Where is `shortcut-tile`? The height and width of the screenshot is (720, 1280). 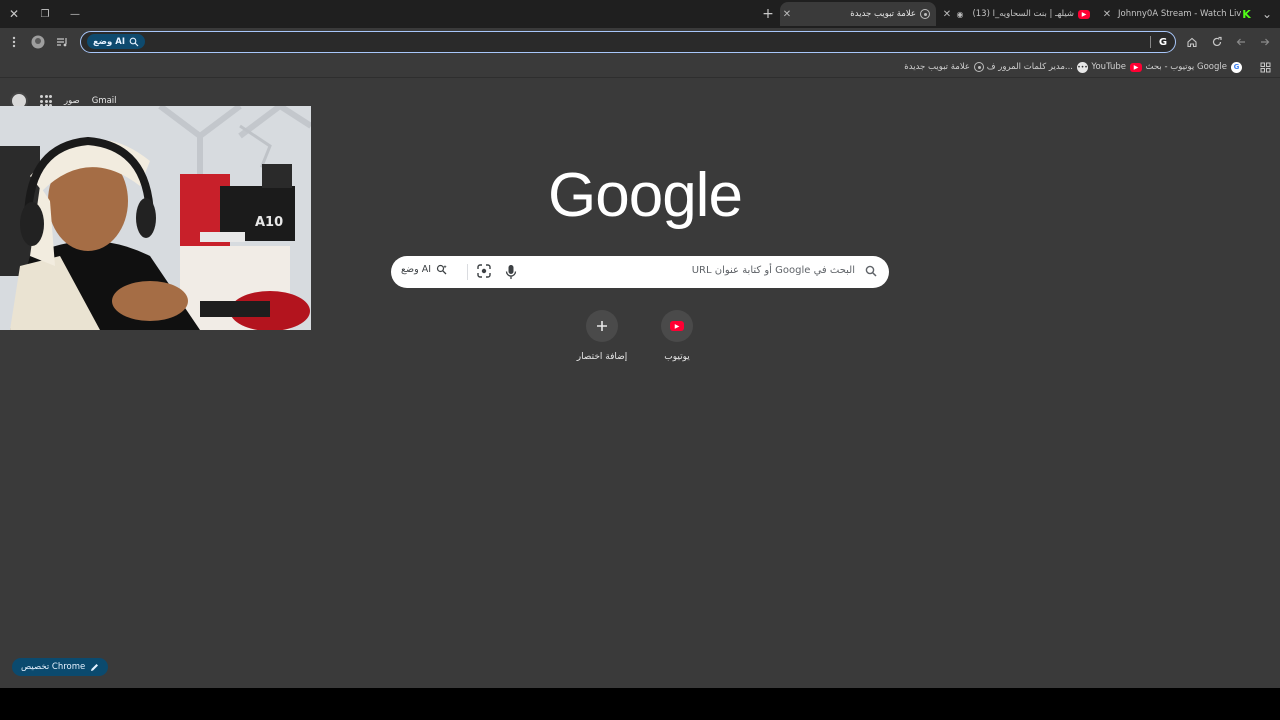 shortcut-tile is located at coordinates (602, 326).